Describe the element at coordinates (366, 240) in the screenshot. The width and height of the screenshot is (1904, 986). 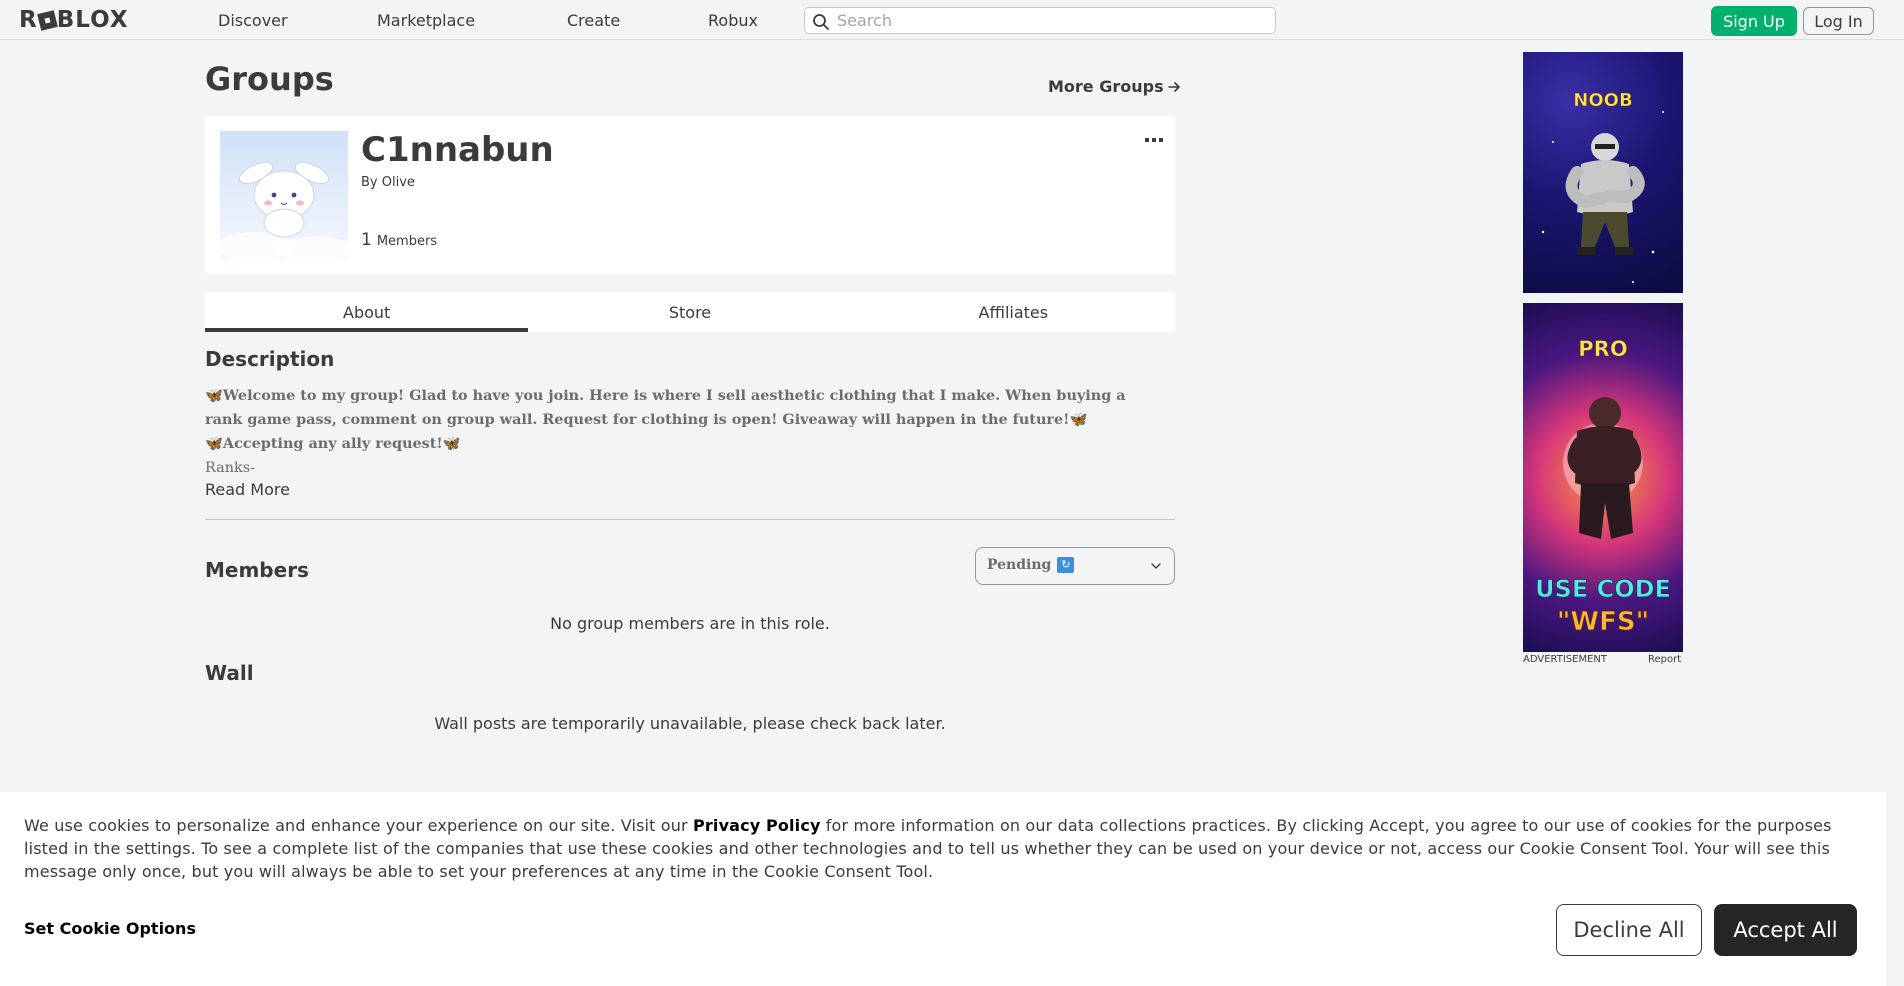
I see `member-count-value: 1` at that location.